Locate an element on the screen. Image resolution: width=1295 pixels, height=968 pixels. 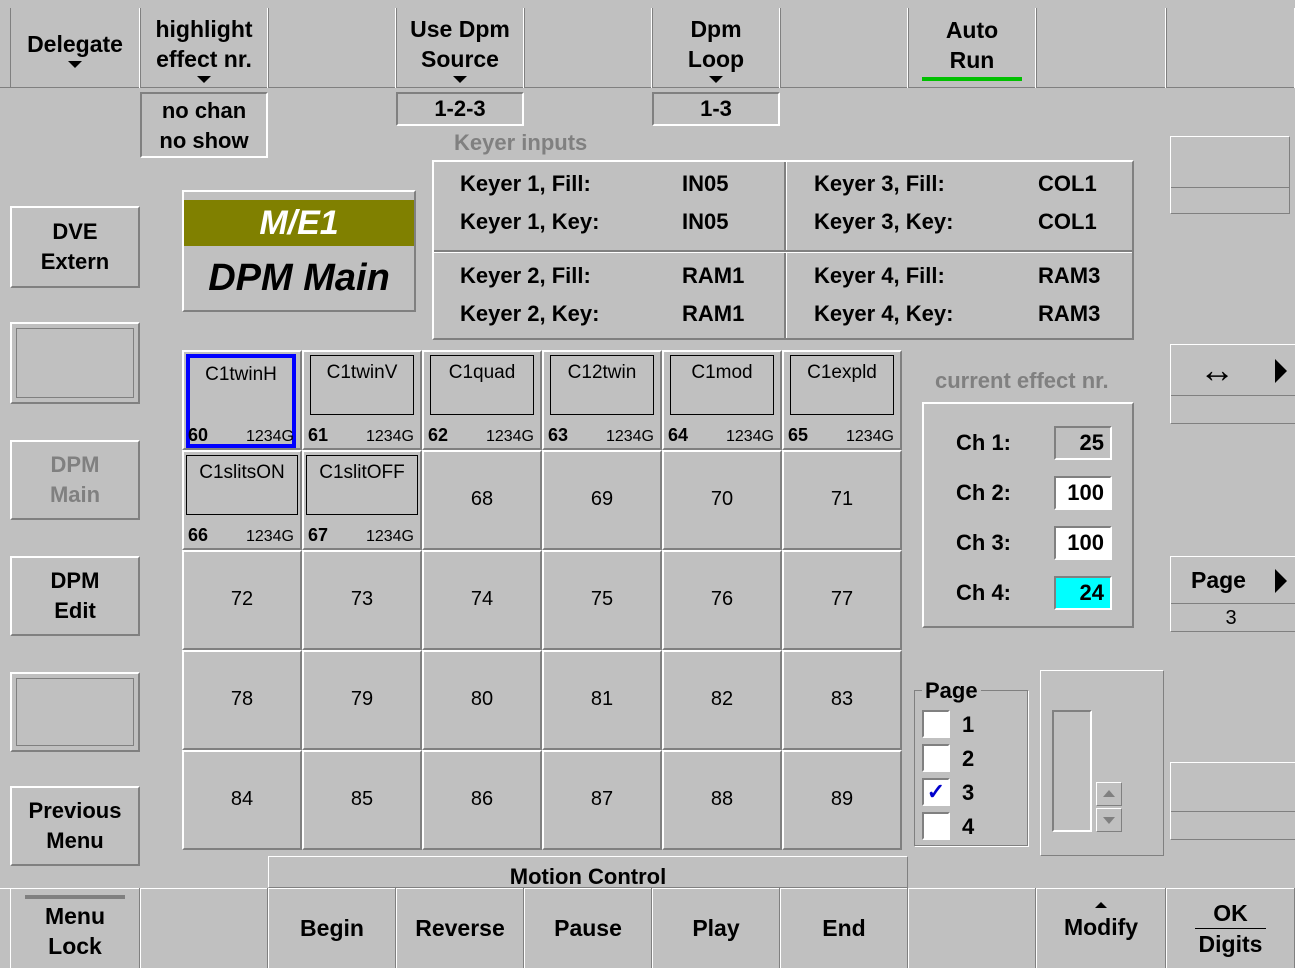
effect-tile-62: C1quad 62 1234G is located at coordinates (482, 400).